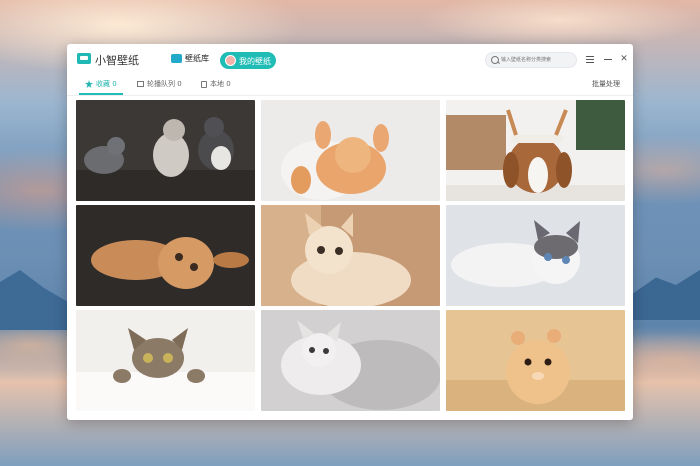 The height and width of the screenshot is (466, 700). I want to click on wallpaper-tile-tabby-cat, so click(165, 360).